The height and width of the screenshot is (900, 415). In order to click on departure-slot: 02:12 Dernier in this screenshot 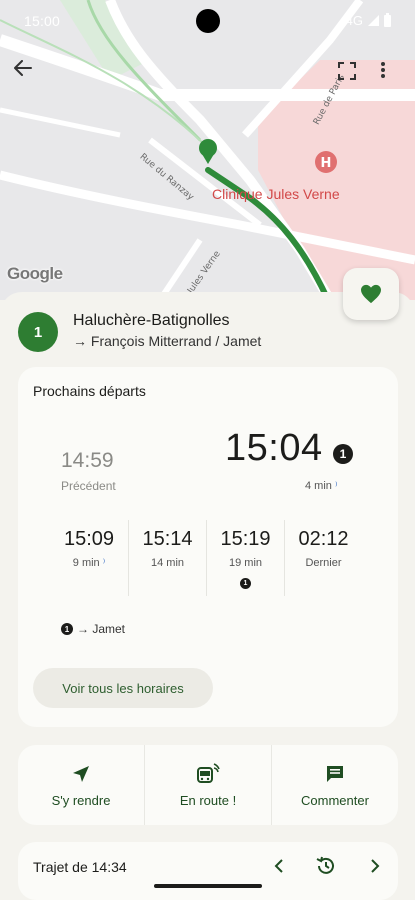, I will do `click(323, 558)`.